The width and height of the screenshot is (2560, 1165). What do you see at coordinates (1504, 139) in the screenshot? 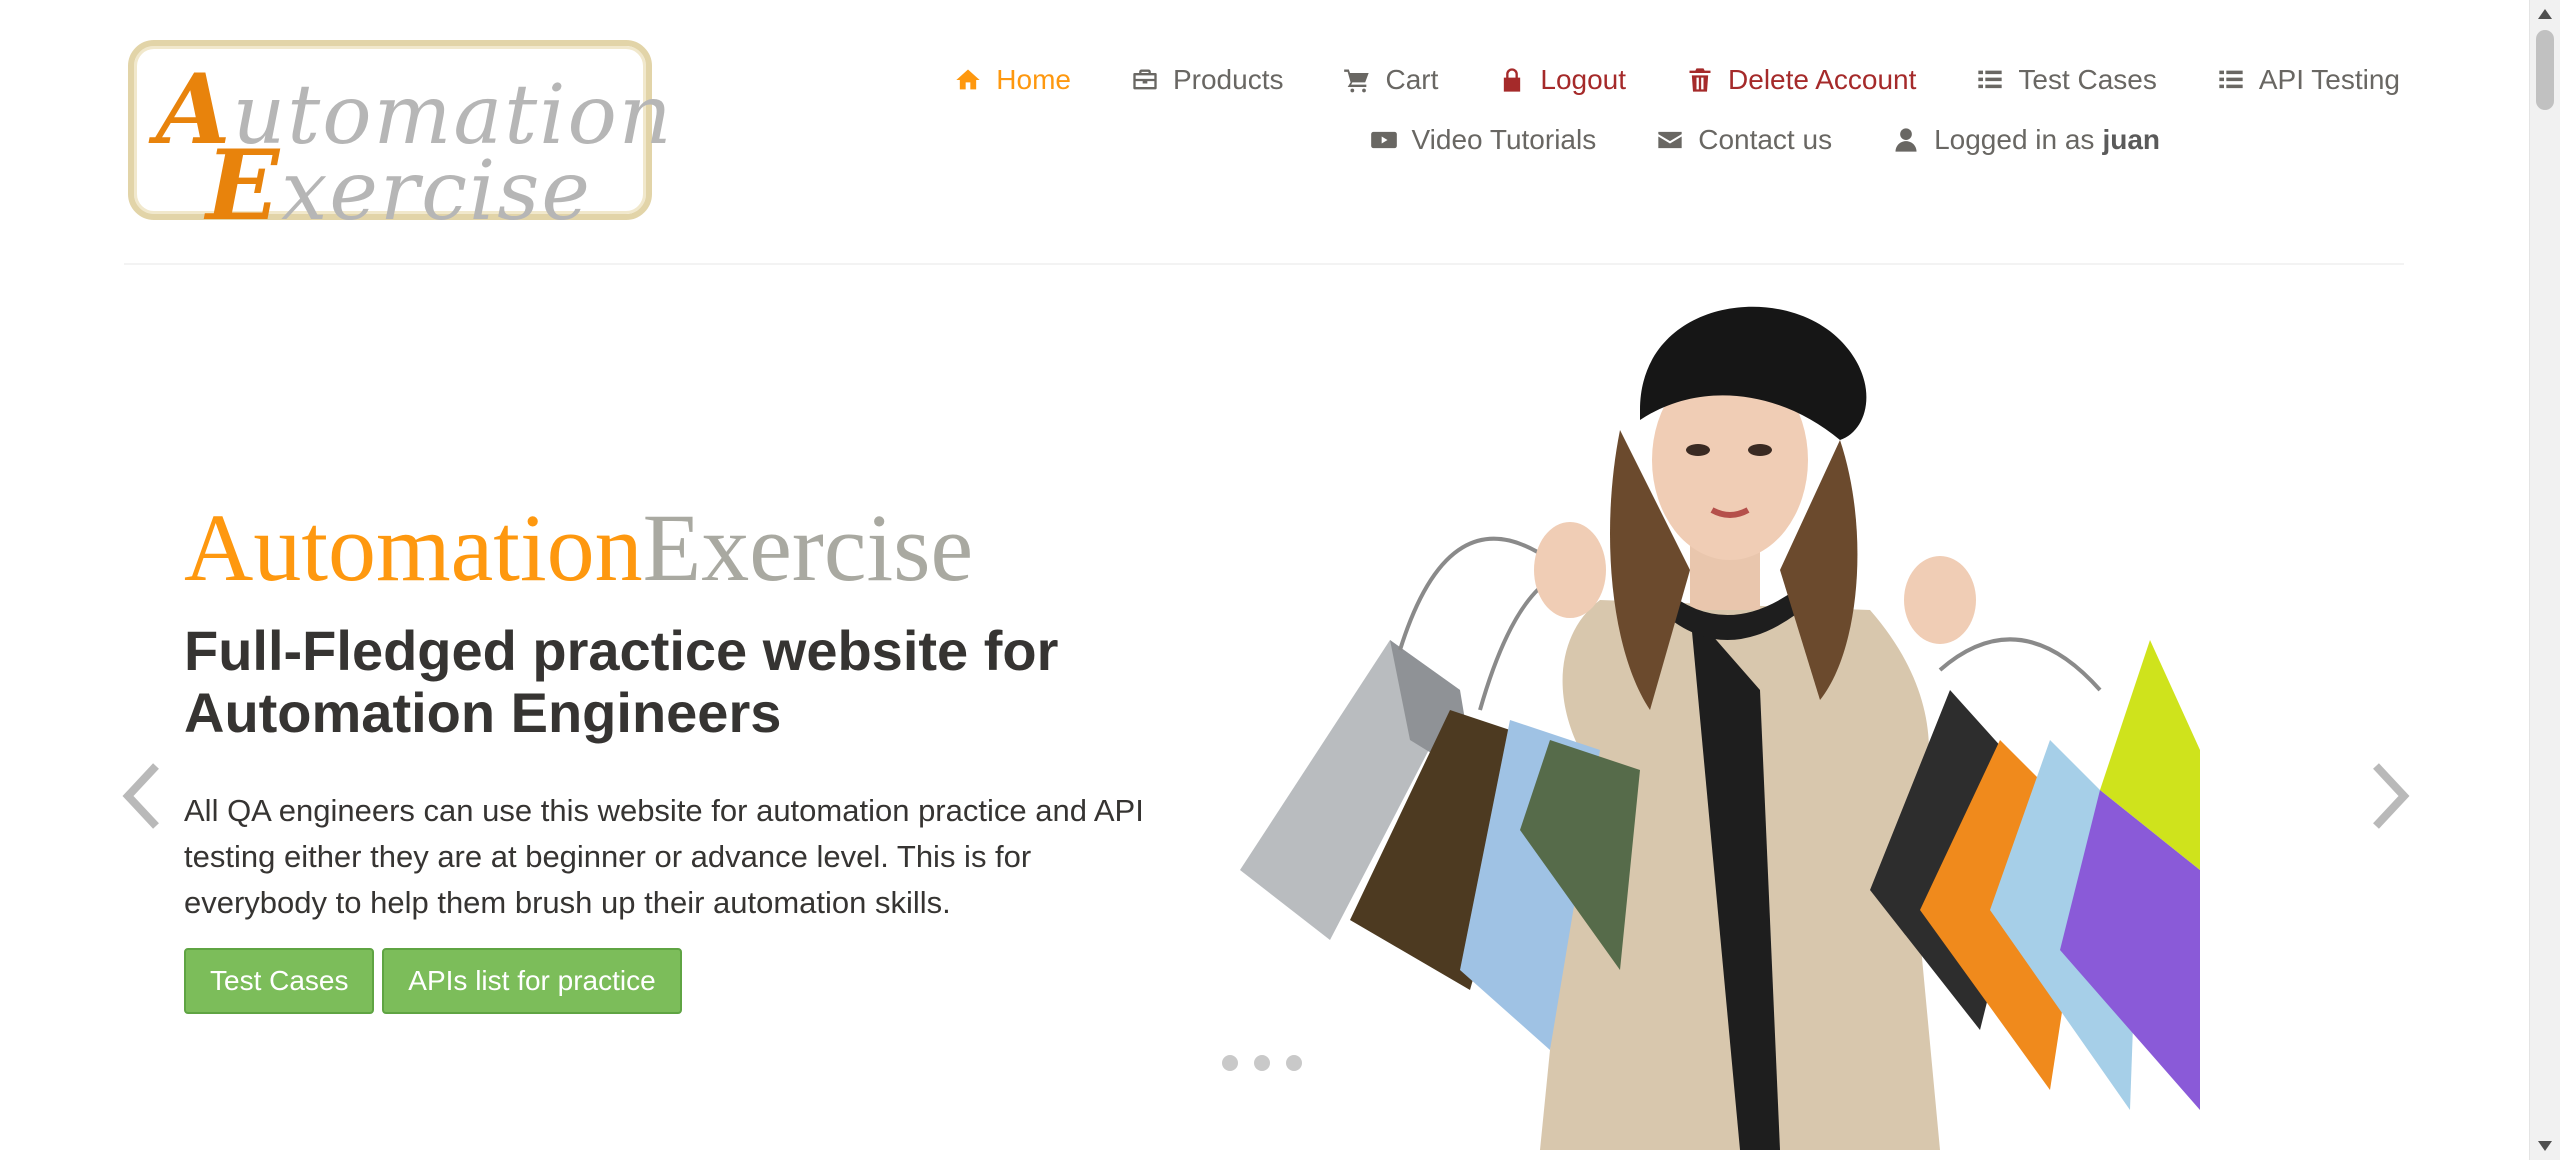
I see `nav-video-tutorials-label: Video Tutorials` at bounding box center [1504, 139].